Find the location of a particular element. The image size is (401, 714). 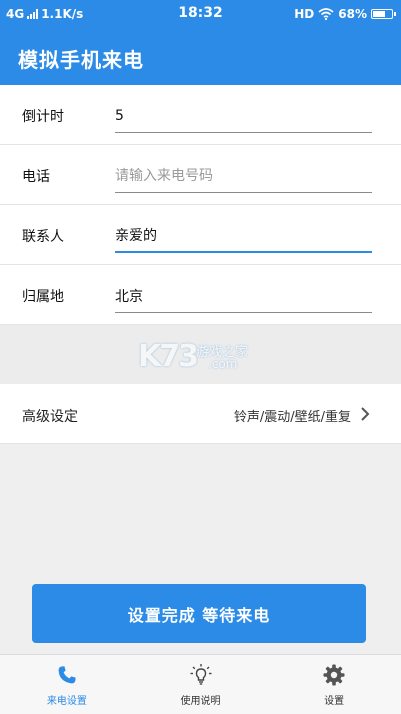

tab-instructions: 使用说明 is located at coordinates (201, 684).